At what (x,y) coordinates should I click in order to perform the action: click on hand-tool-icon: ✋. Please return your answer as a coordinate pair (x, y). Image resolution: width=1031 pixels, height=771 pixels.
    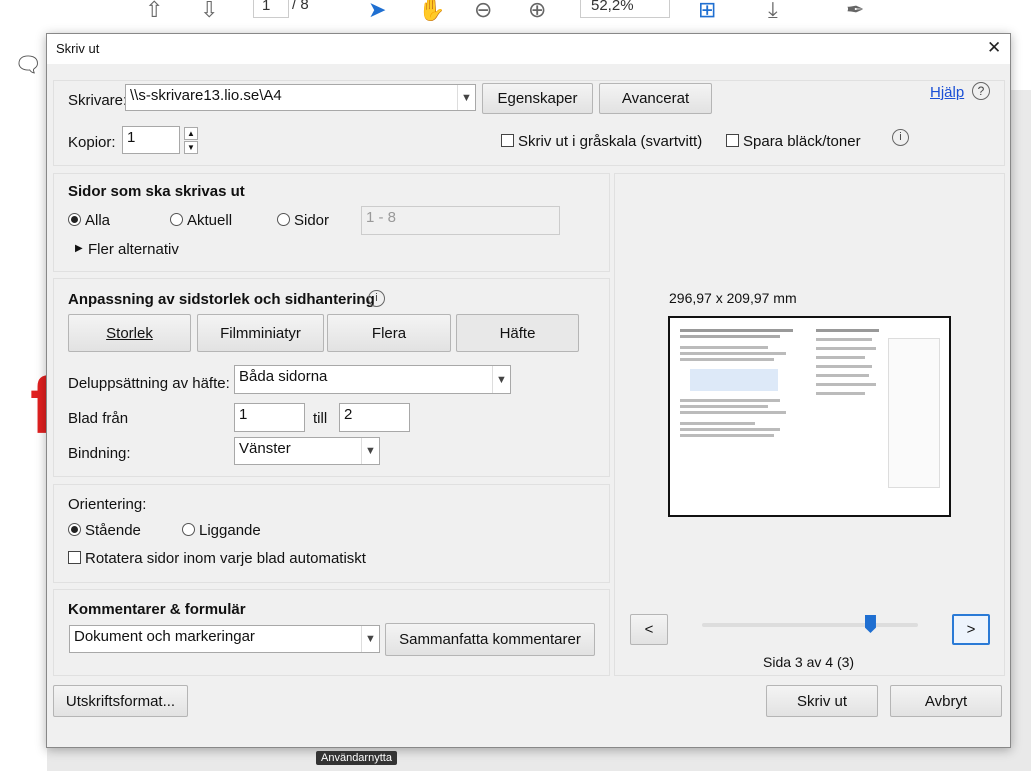
    Looking at the image, I should click on (431, 10).